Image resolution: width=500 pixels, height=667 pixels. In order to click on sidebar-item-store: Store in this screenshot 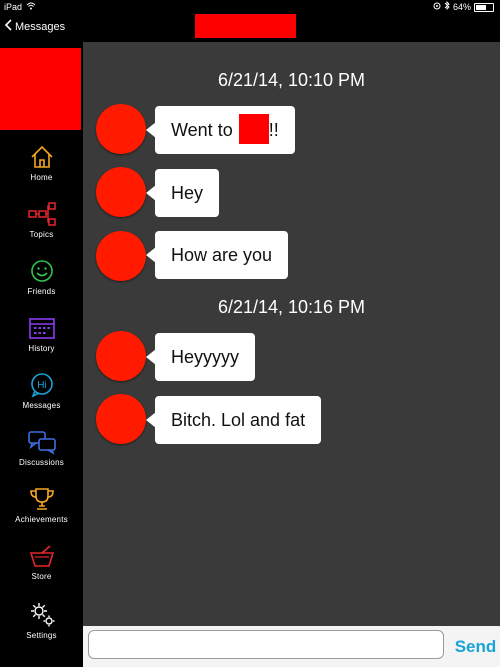, I will do `click(41, 571)`.